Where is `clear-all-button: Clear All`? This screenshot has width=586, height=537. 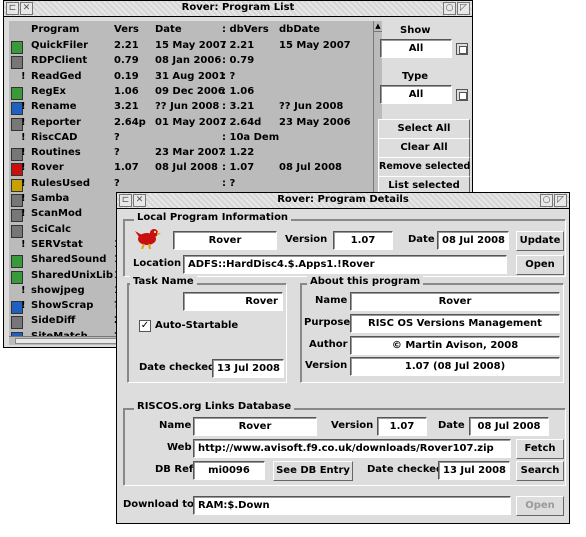 clear-all-button: Clear All is located at coordinates (424, 148).